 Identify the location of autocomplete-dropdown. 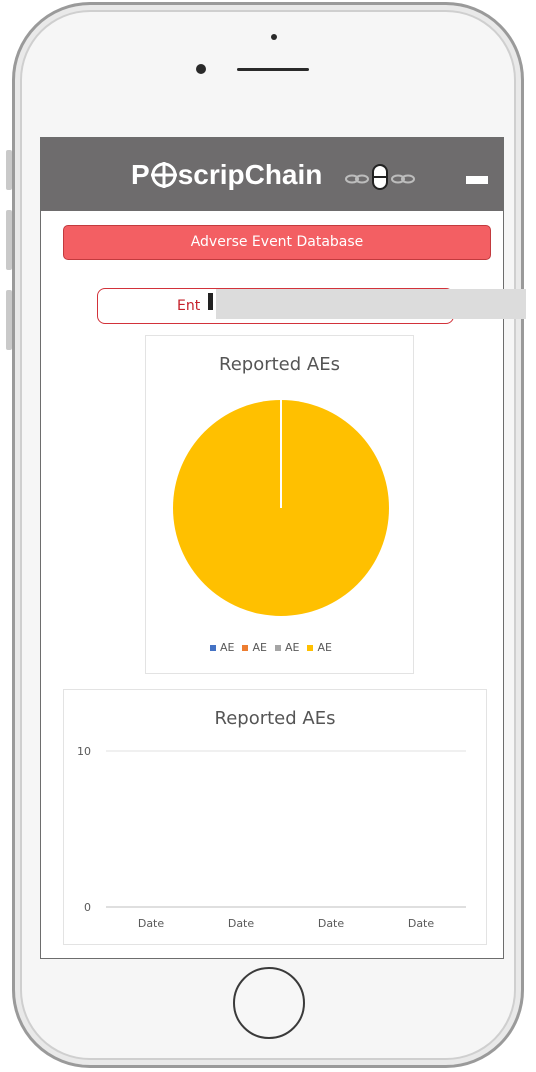
(371, 304).